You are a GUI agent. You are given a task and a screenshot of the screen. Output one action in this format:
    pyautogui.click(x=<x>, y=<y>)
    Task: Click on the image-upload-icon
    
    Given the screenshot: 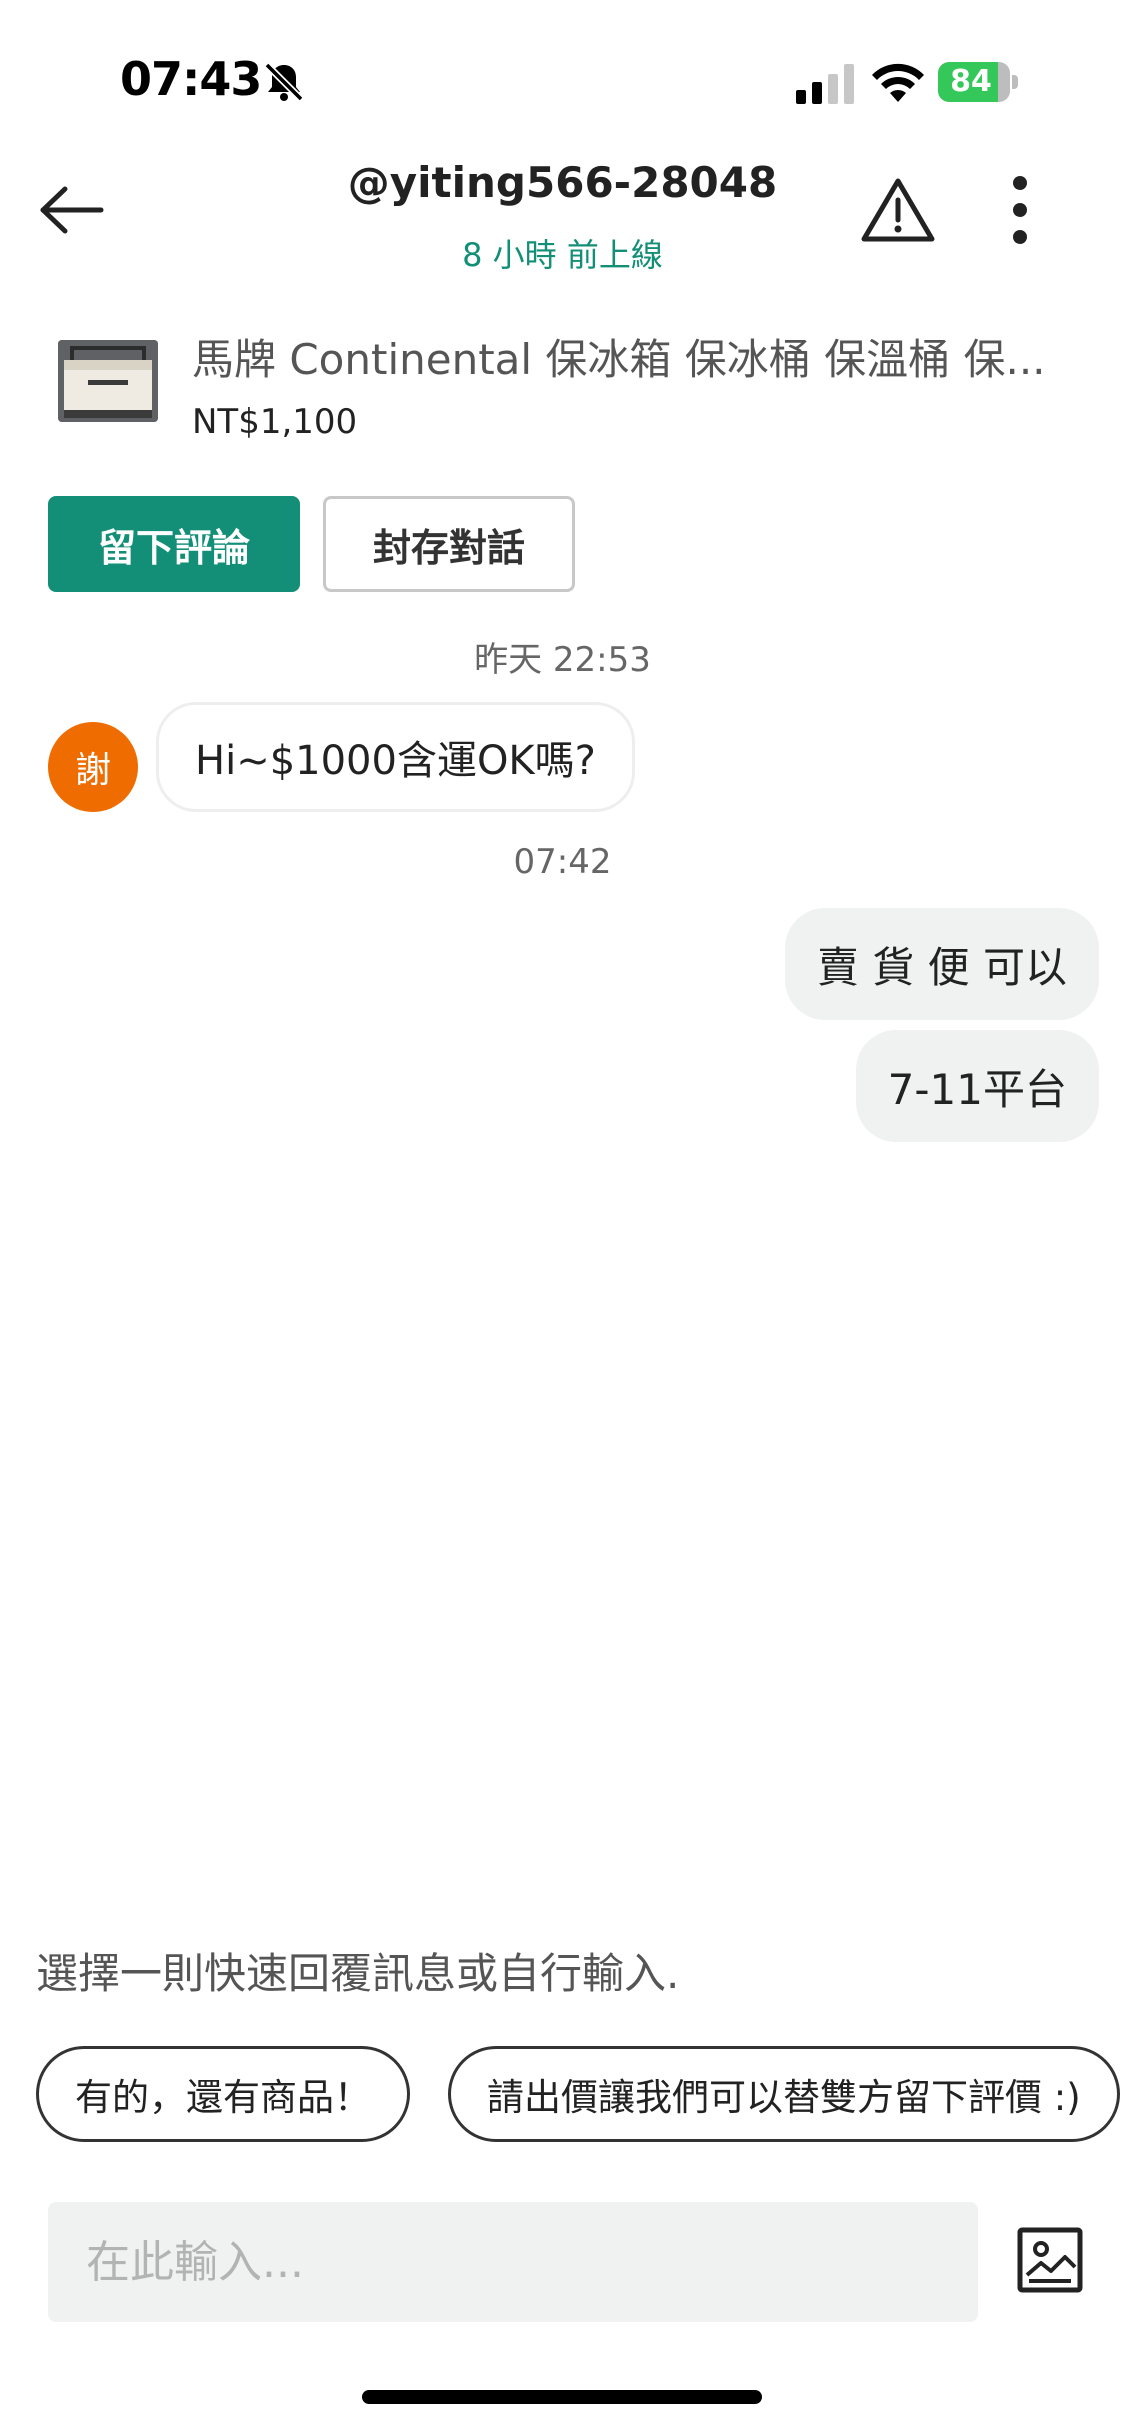 What is the action you would take?
    pyautogui.click(x=1050, y=2260)
    